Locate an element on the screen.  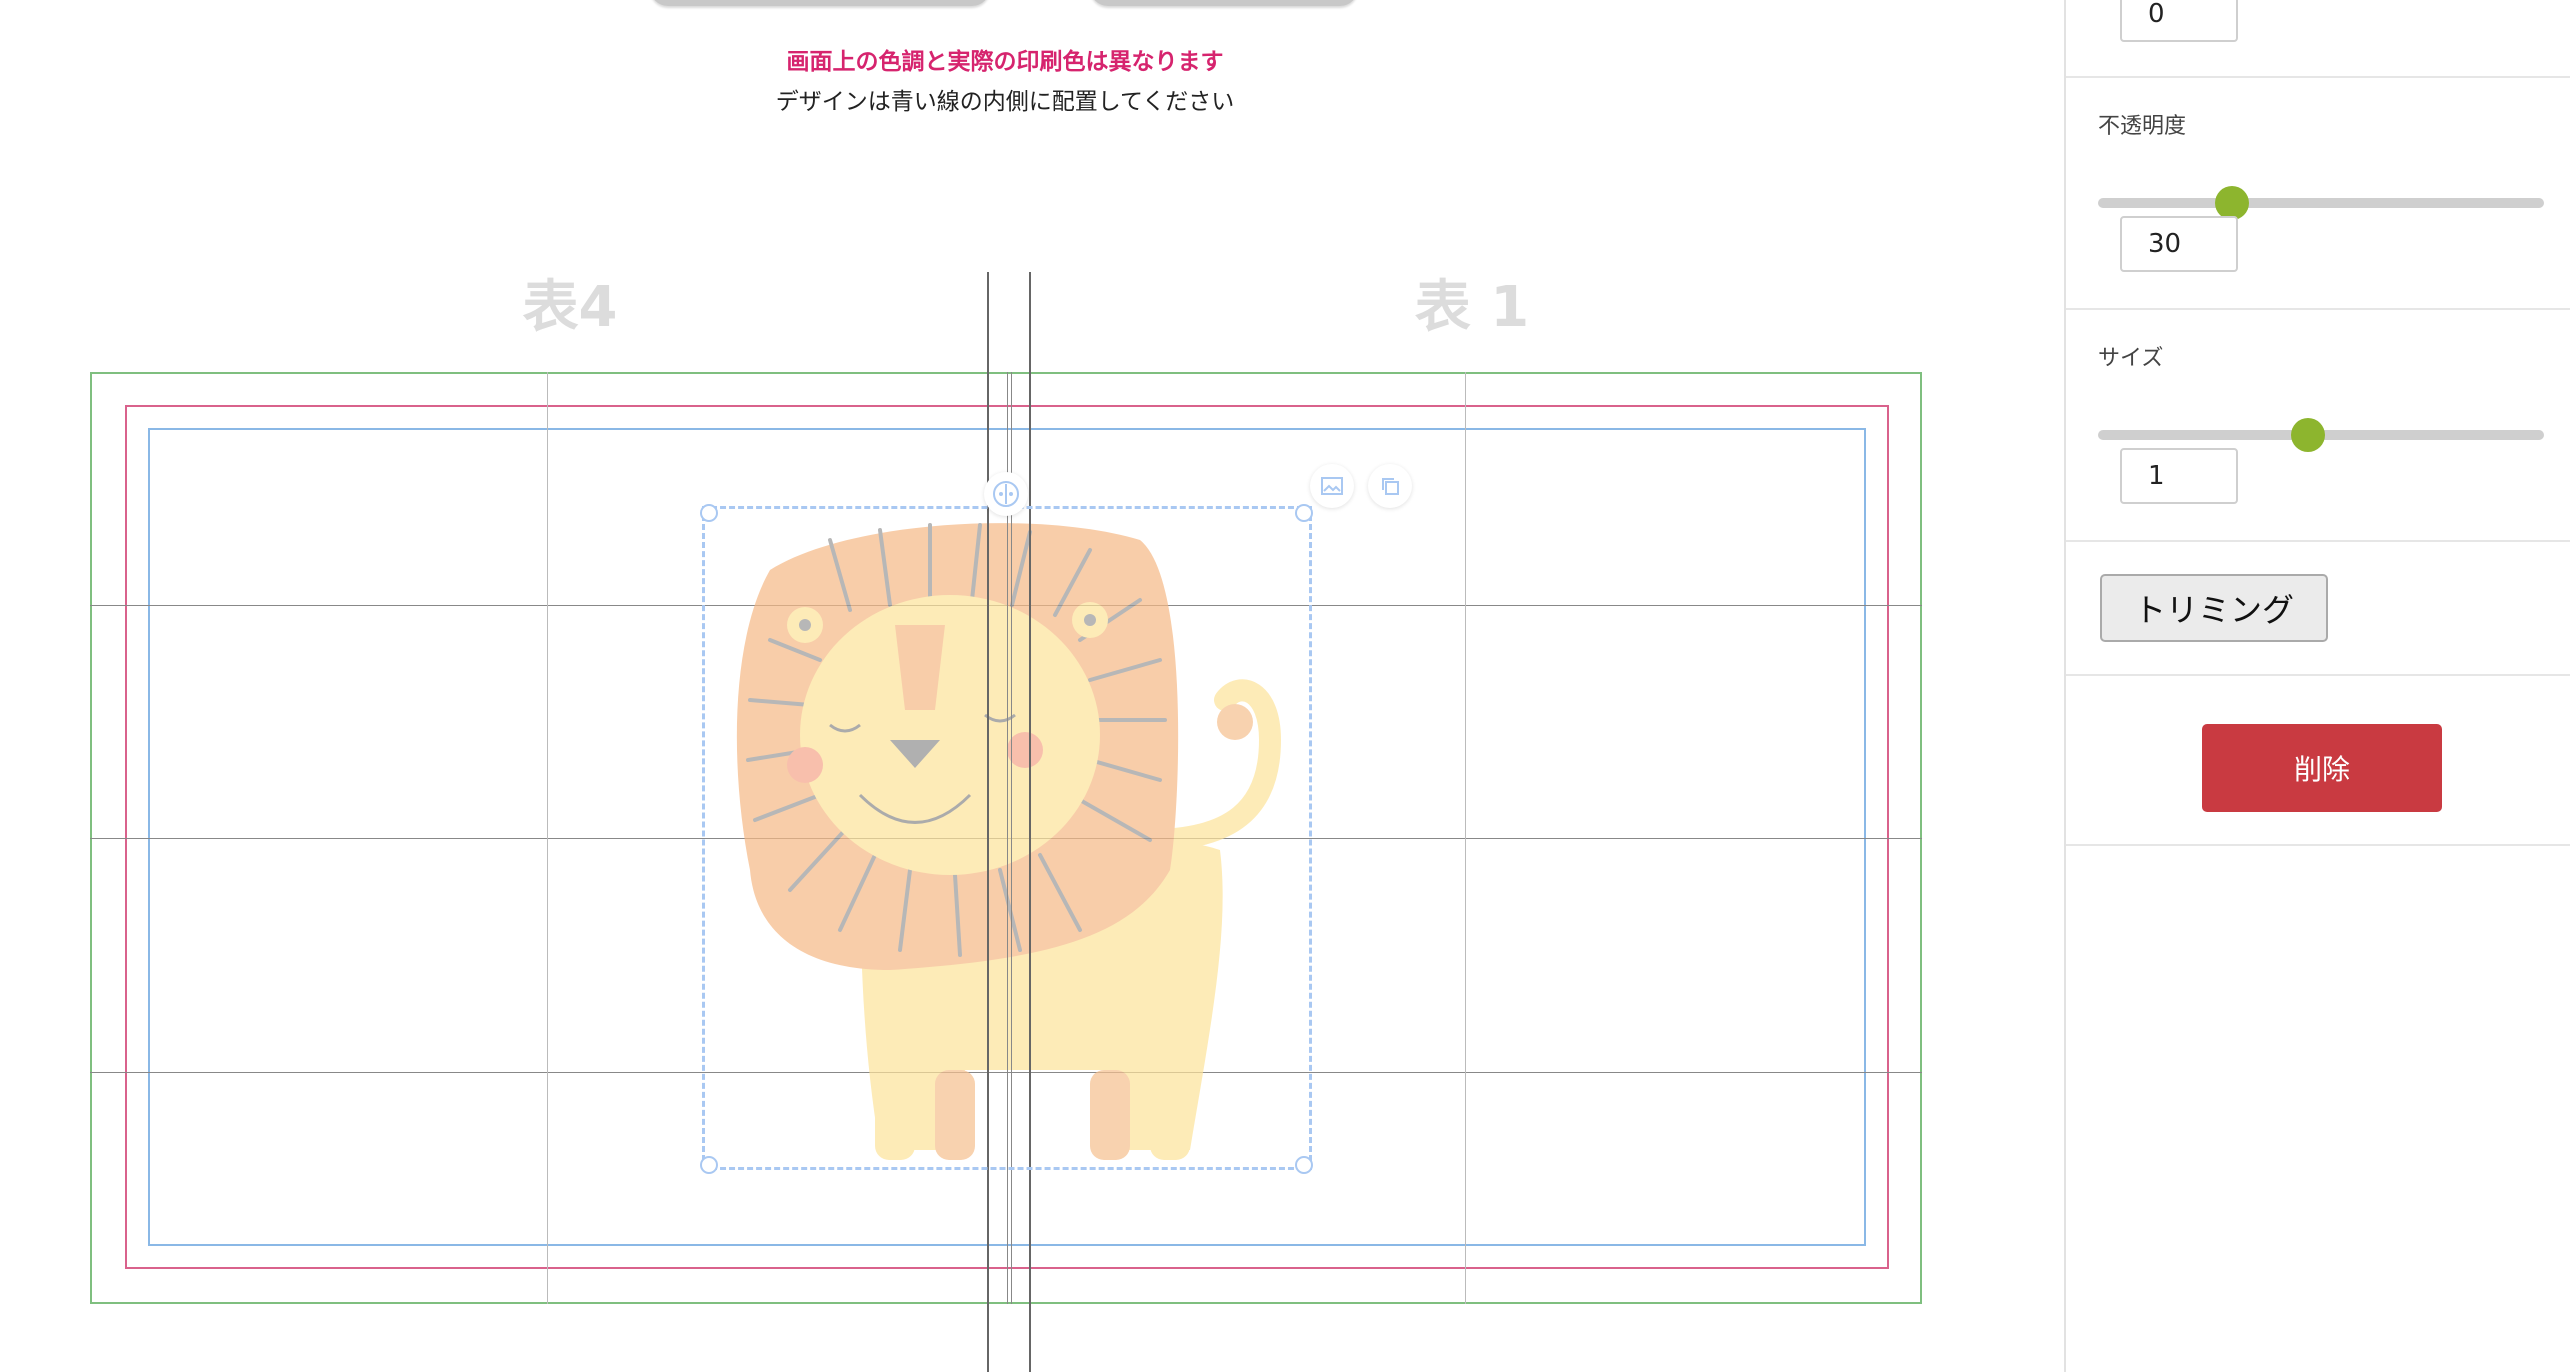
image-icon is located at coordinates (1332, 486).